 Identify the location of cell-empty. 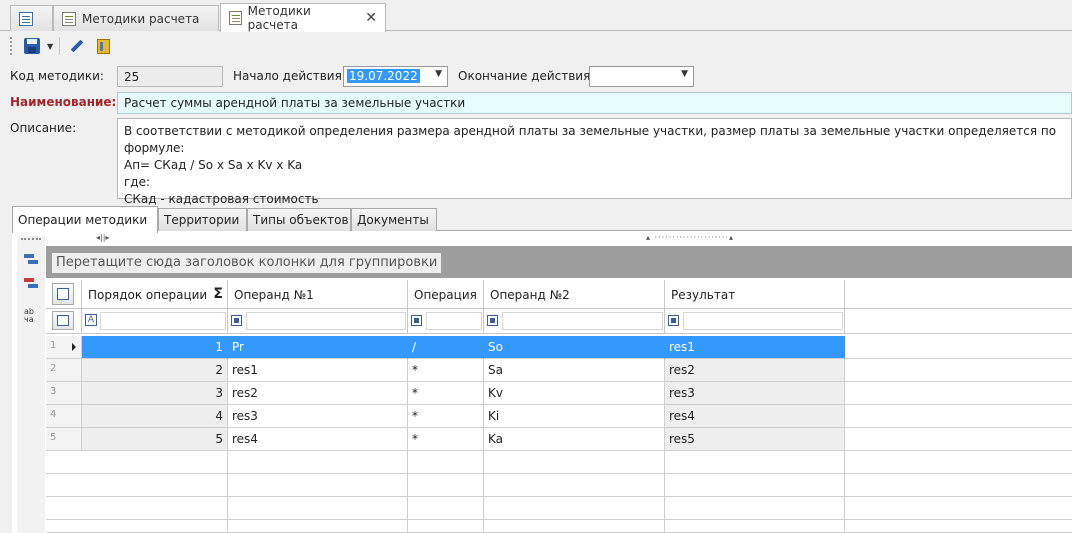
(958, 393).